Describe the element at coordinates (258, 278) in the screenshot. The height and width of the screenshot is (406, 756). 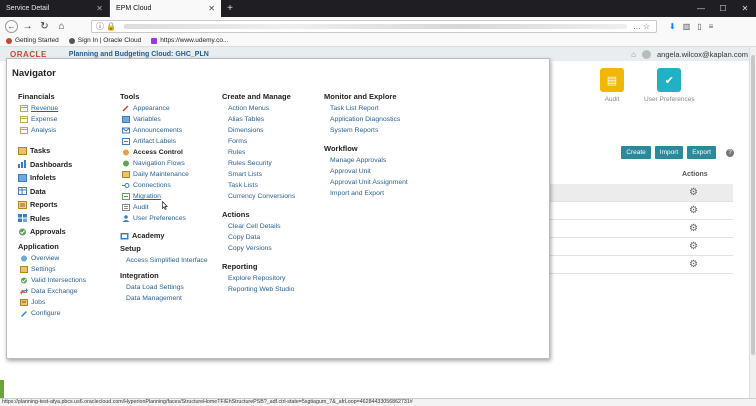
I see `nav-explore-repository: Explore Repository` at that location.